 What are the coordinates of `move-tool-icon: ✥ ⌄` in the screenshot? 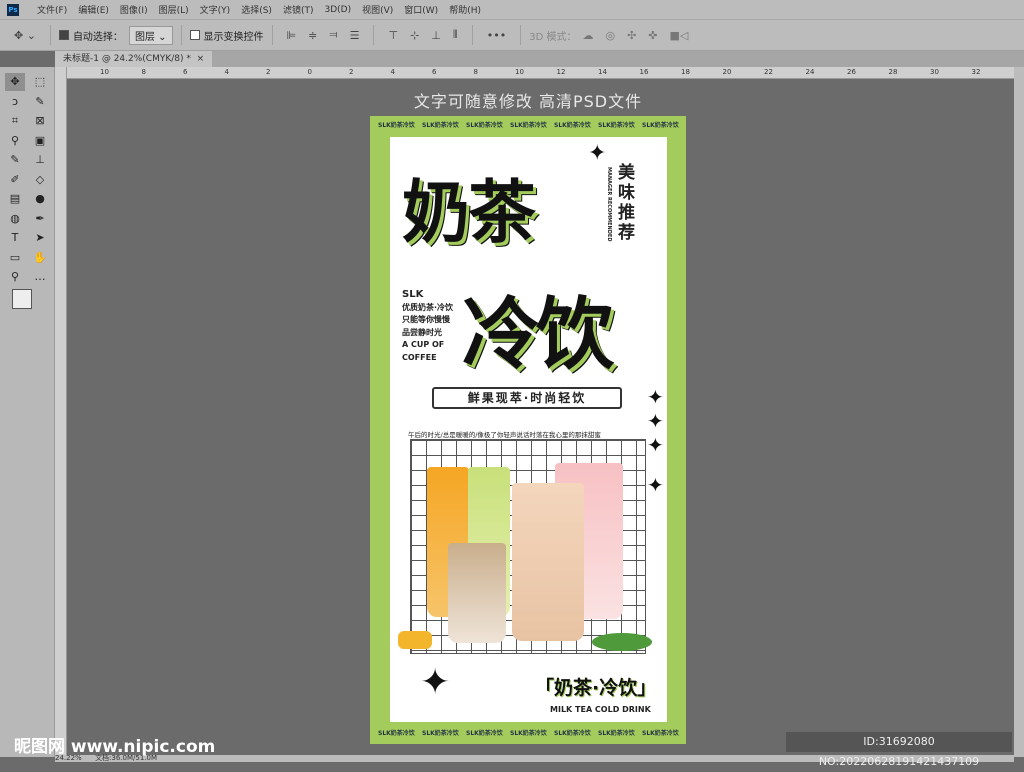 It's located at (25, 35).